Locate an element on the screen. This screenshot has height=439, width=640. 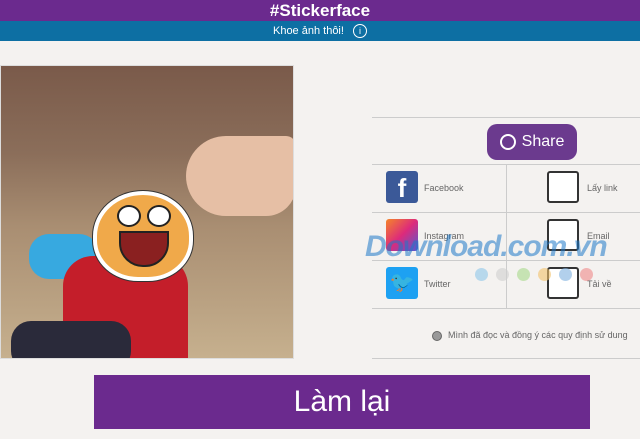
sticker-face is located at coordinates (143, 236).